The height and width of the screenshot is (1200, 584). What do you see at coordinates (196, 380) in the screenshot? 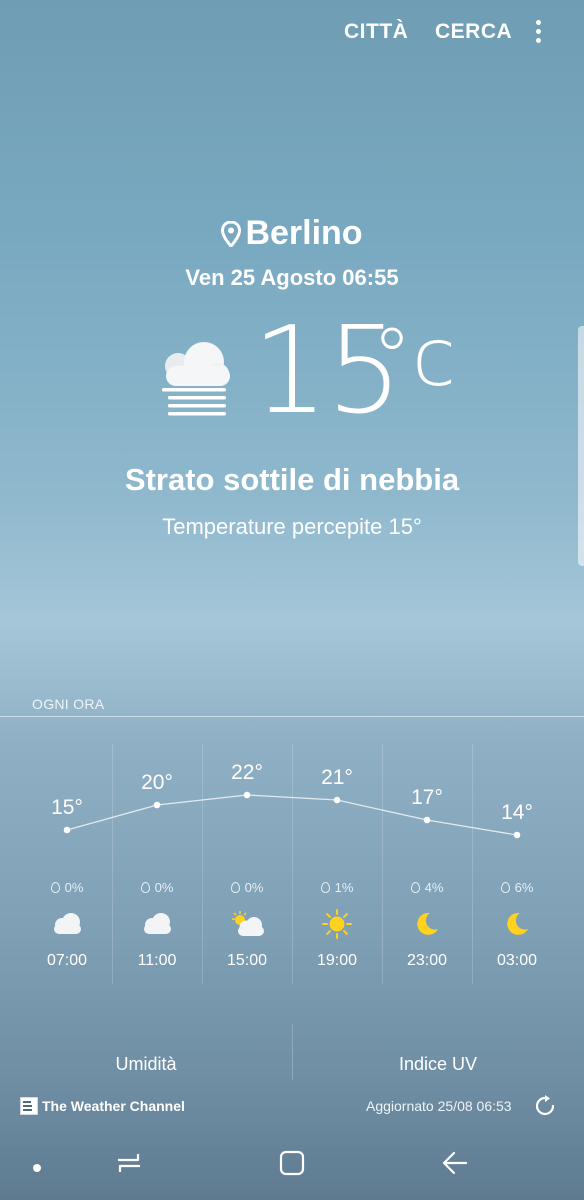
I see `fog-icon` at bounding box center [196, 380].